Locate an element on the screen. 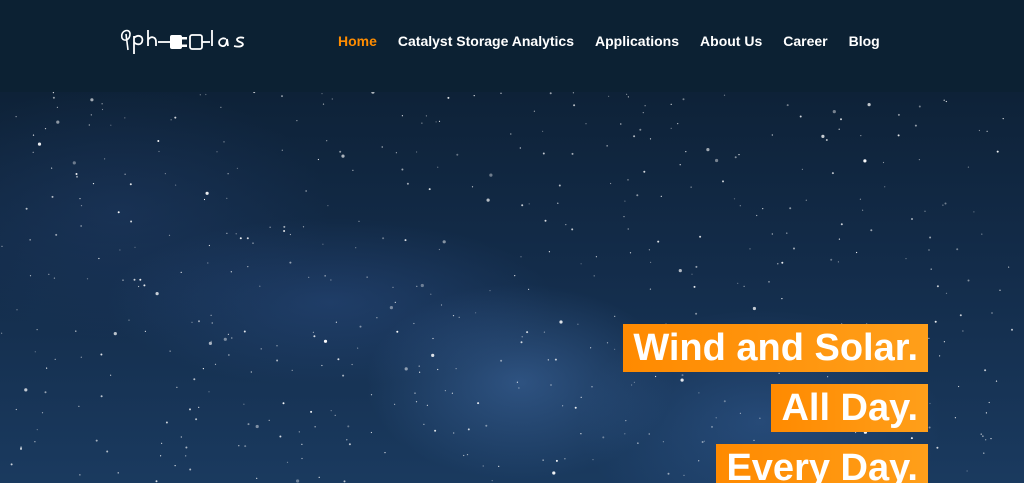  nav-home: Home is located at coordinates (357, 41).